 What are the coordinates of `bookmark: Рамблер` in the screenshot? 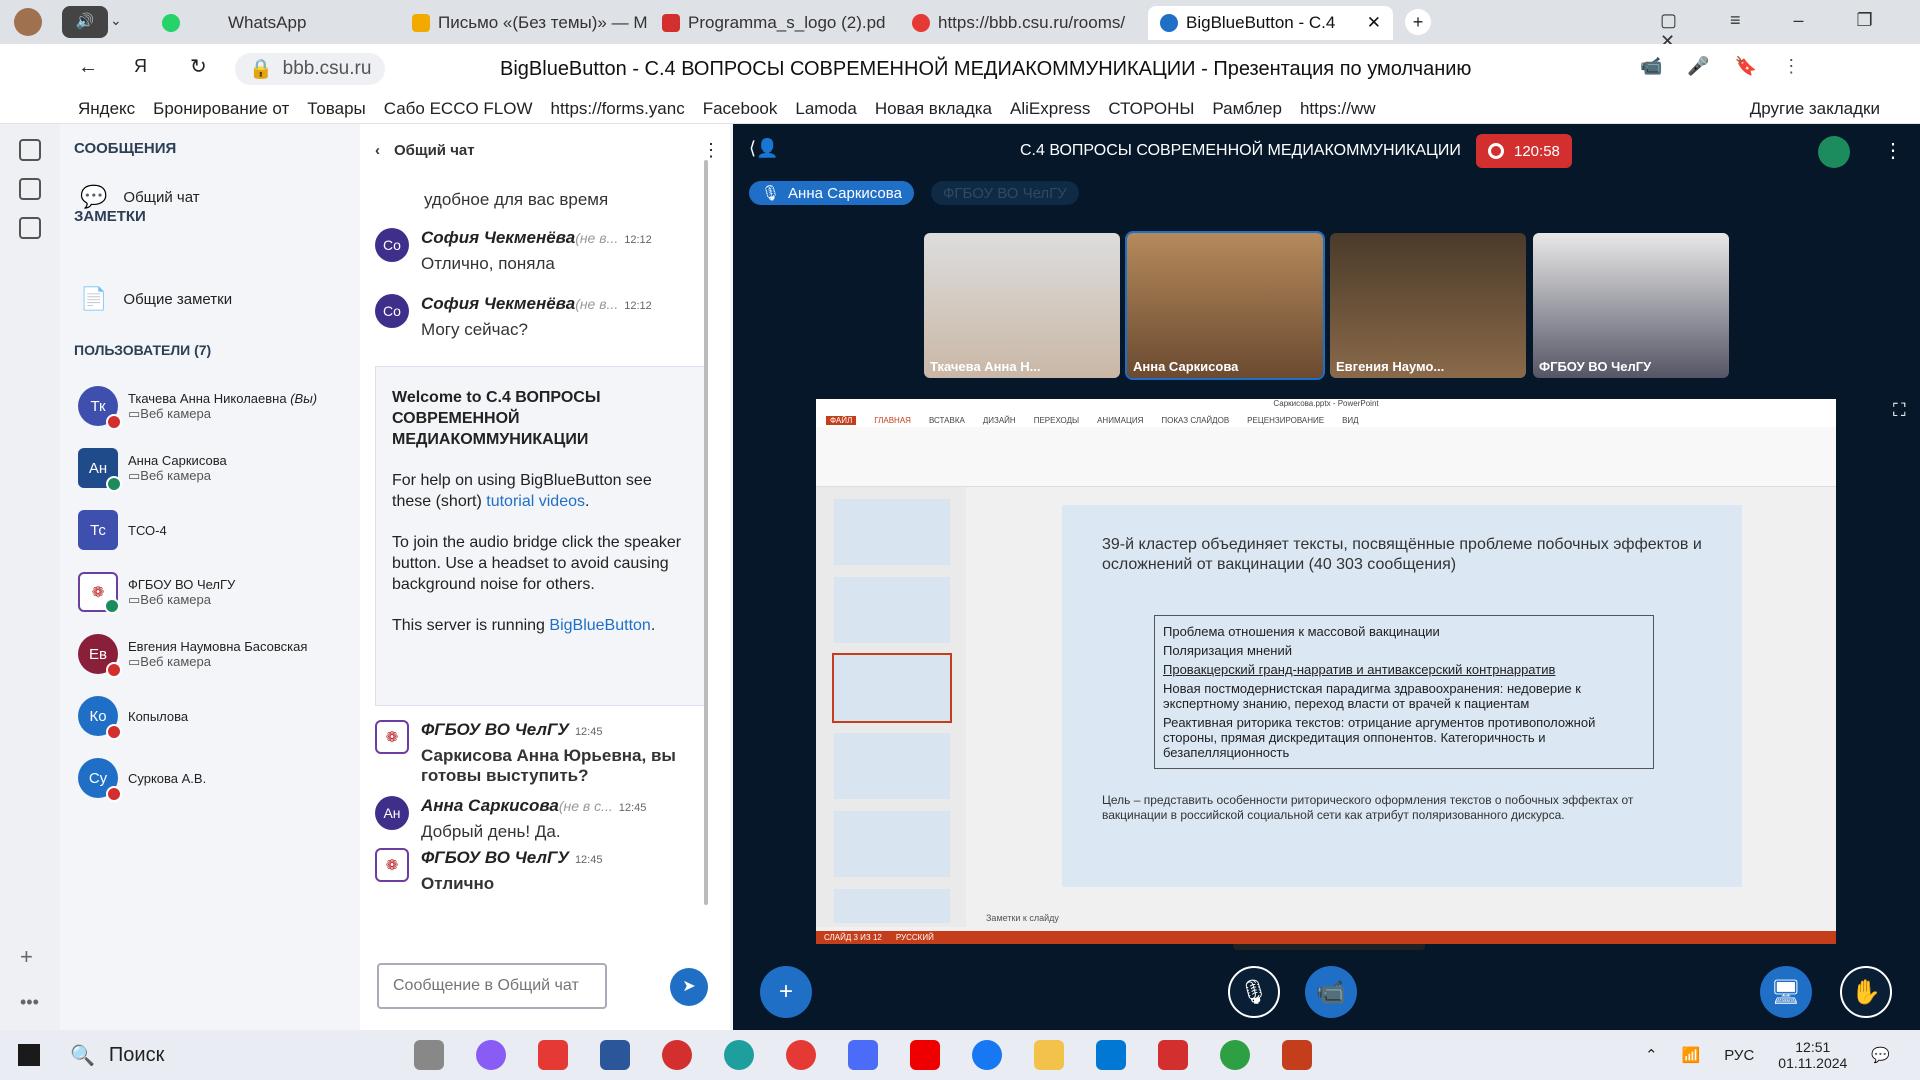 It's located at (1247, 109).